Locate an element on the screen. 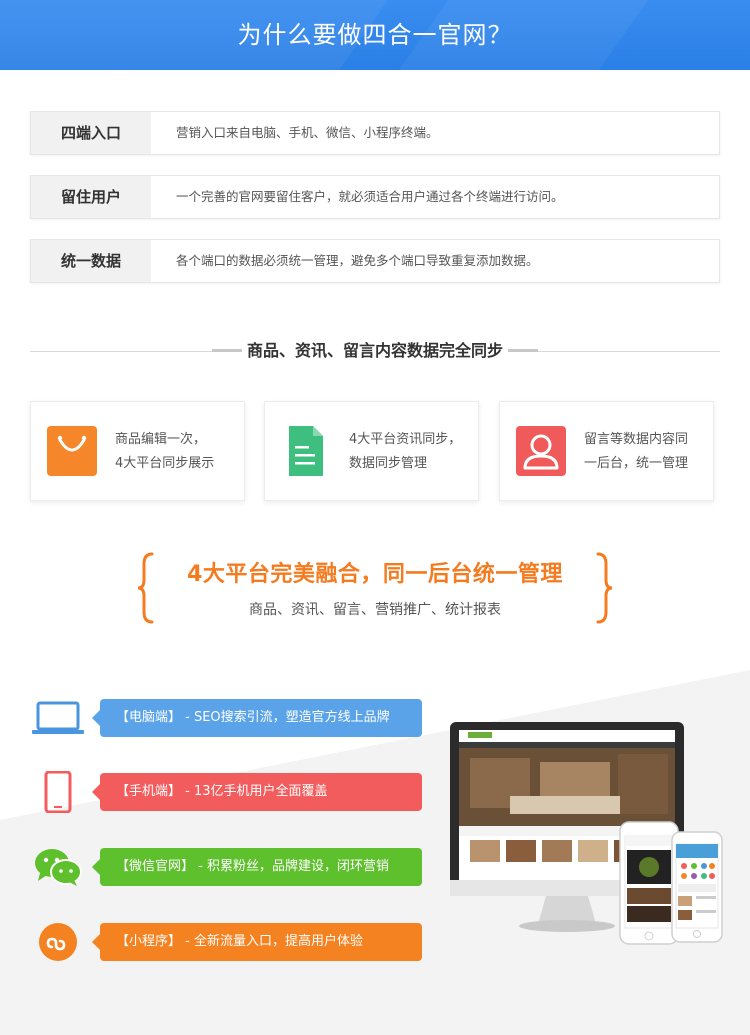 The image size is (750, 1035). reason-row-multi-entry: 四端入口 营销入口来自电脑、手机、微信、小程序终端。 is located at coordinates (375, 133).